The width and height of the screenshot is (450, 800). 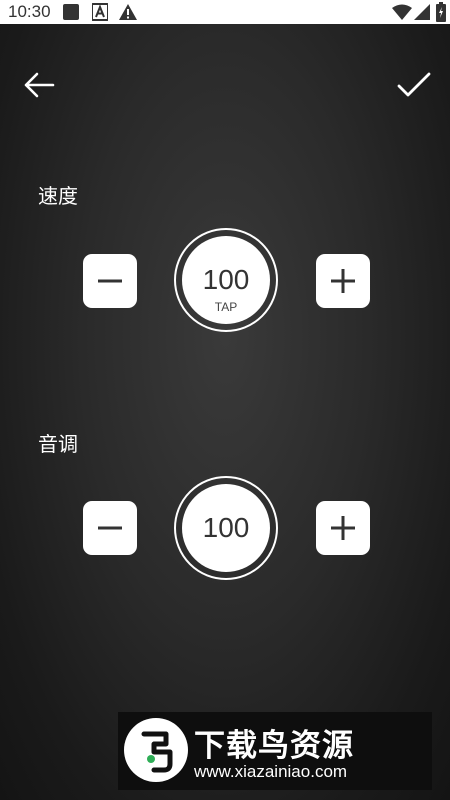 I want to click on pitch-value: 100, so click(x=226, y=527).